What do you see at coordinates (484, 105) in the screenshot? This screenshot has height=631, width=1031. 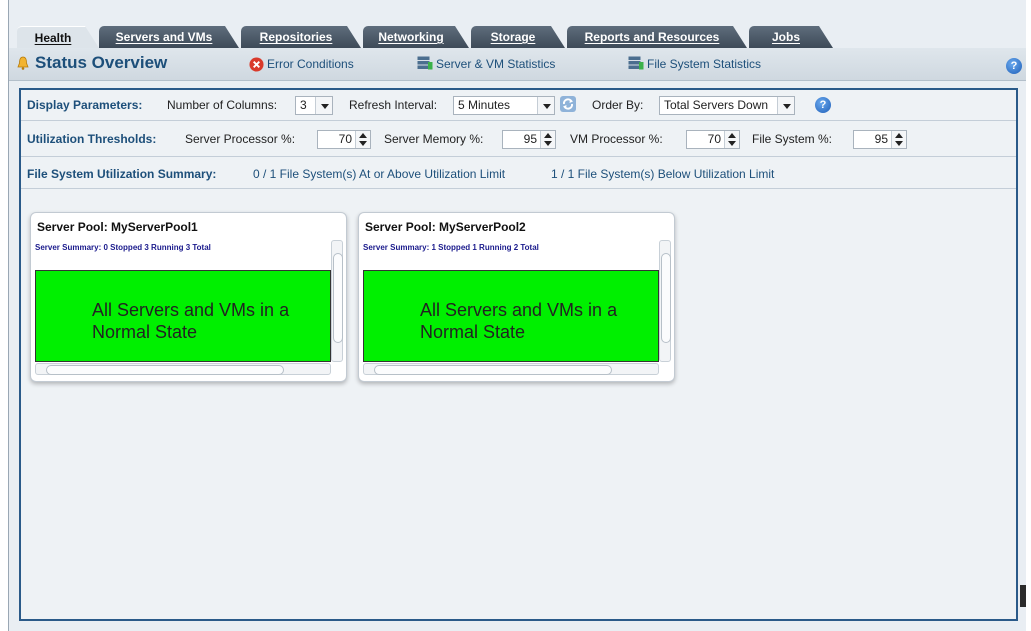 I see `refresh-interval-value: 5 Minutes` at bounding box center [484, 105].